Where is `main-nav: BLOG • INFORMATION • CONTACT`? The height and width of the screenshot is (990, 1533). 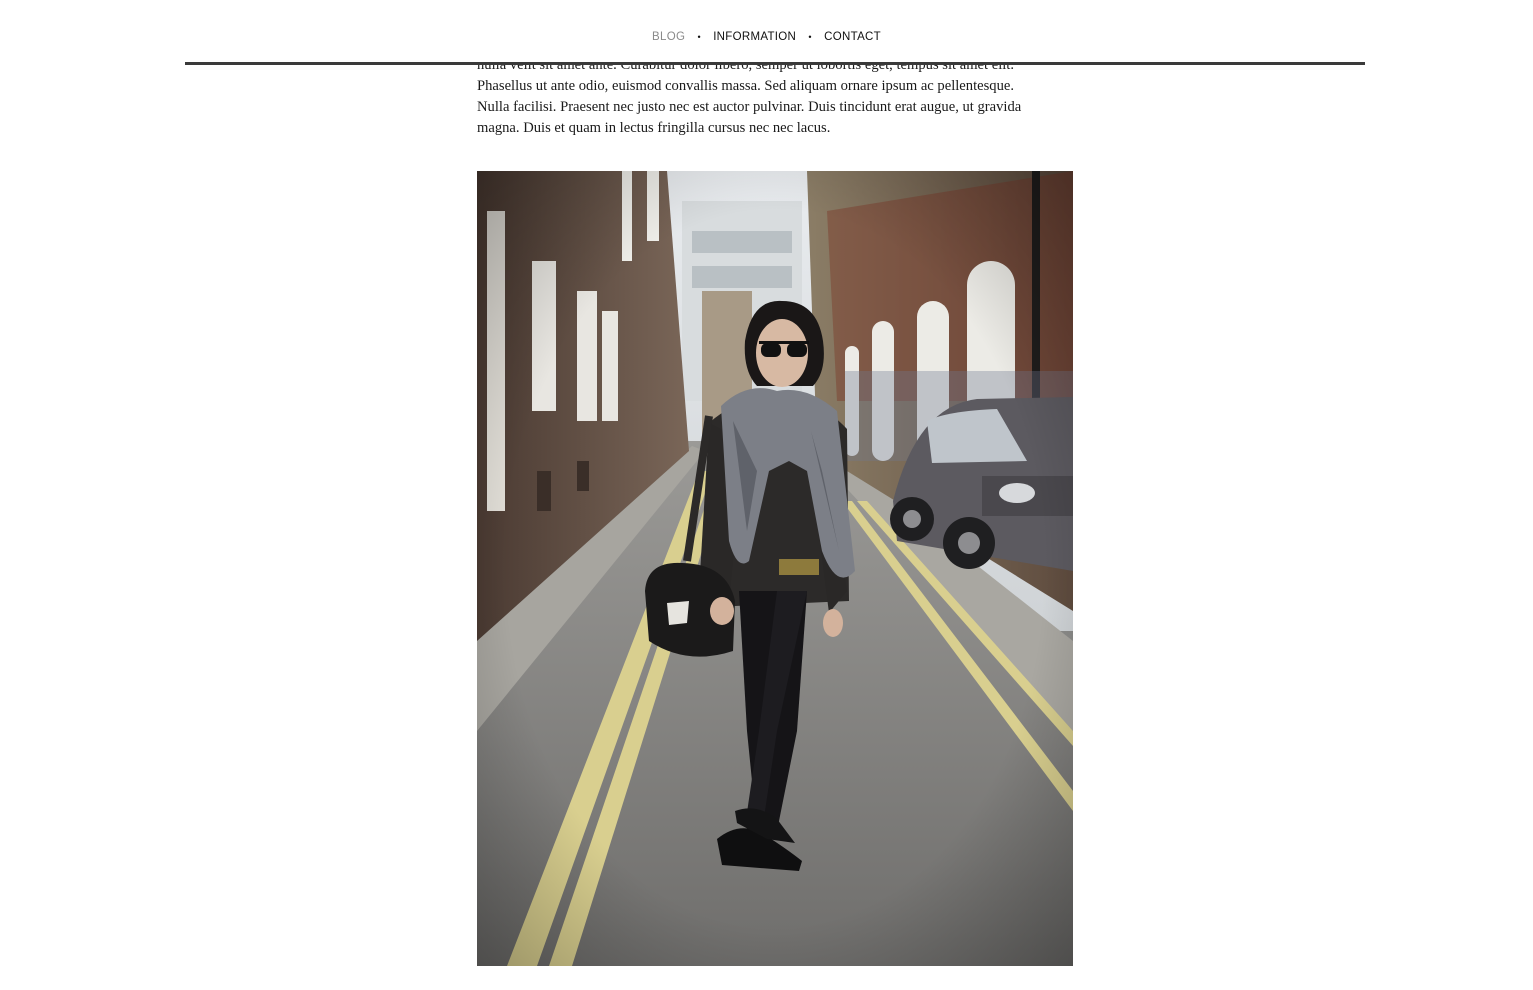 main-nav: BLOG • INFORMATION • CONTACT is located at coordinates (766, 37).